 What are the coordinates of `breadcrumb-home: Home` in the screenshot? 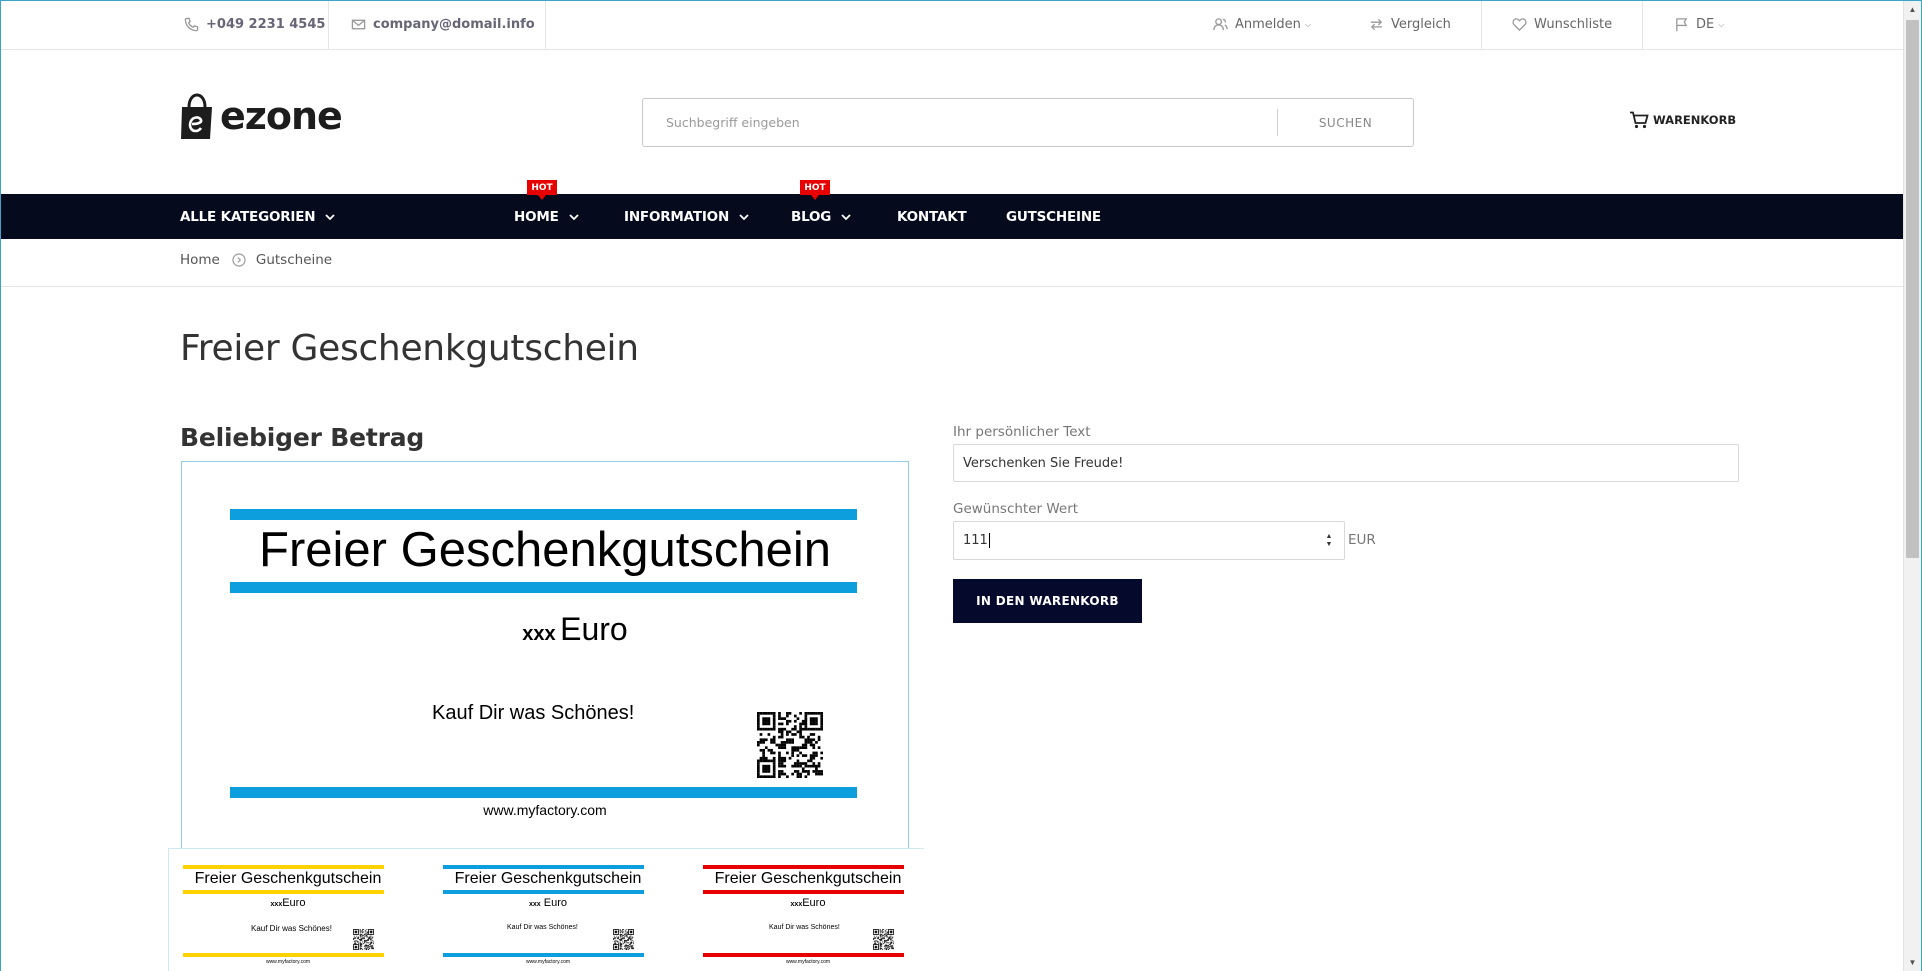 It's located at (200, 260).